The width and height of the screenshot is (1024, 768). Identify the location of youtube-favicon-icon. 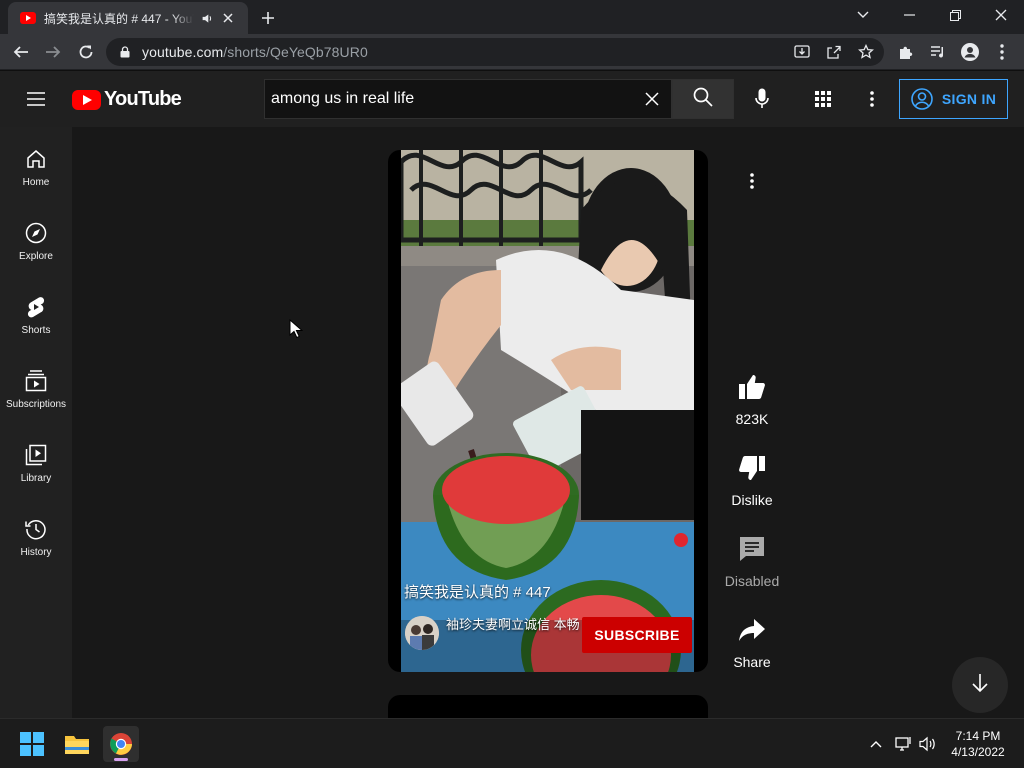
(28, 18).